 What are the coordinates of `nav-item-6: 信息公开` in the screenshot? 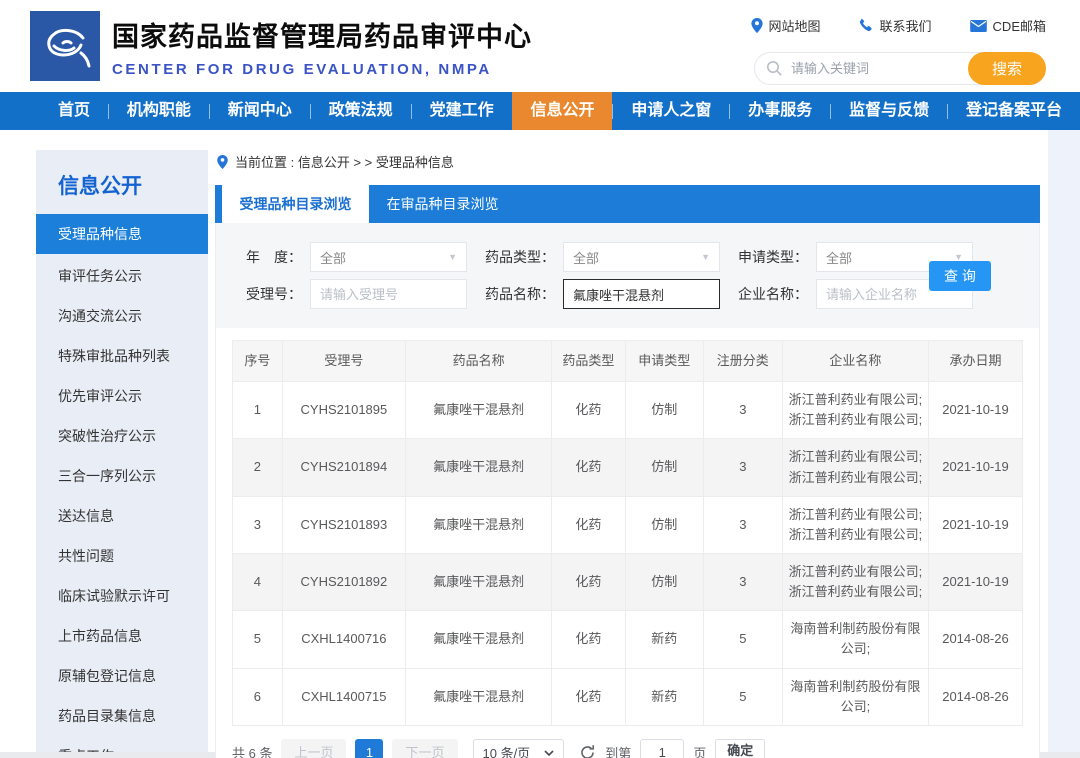 It's located at (562, 111).